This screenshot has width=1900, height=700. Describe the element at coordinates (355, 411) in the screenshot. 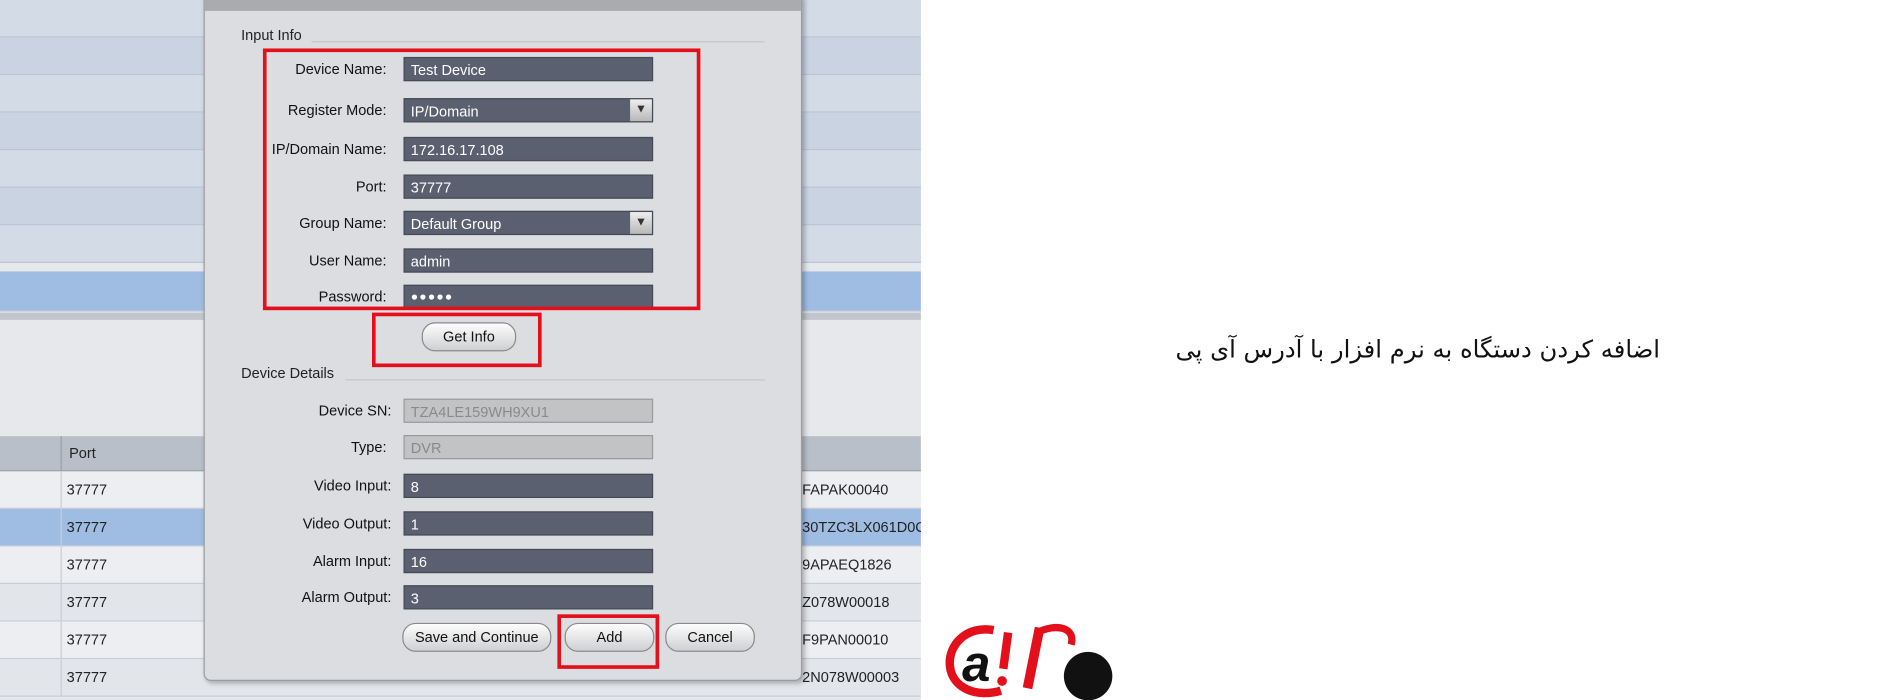

I see `device-sn-label: Device SN:` at that location.